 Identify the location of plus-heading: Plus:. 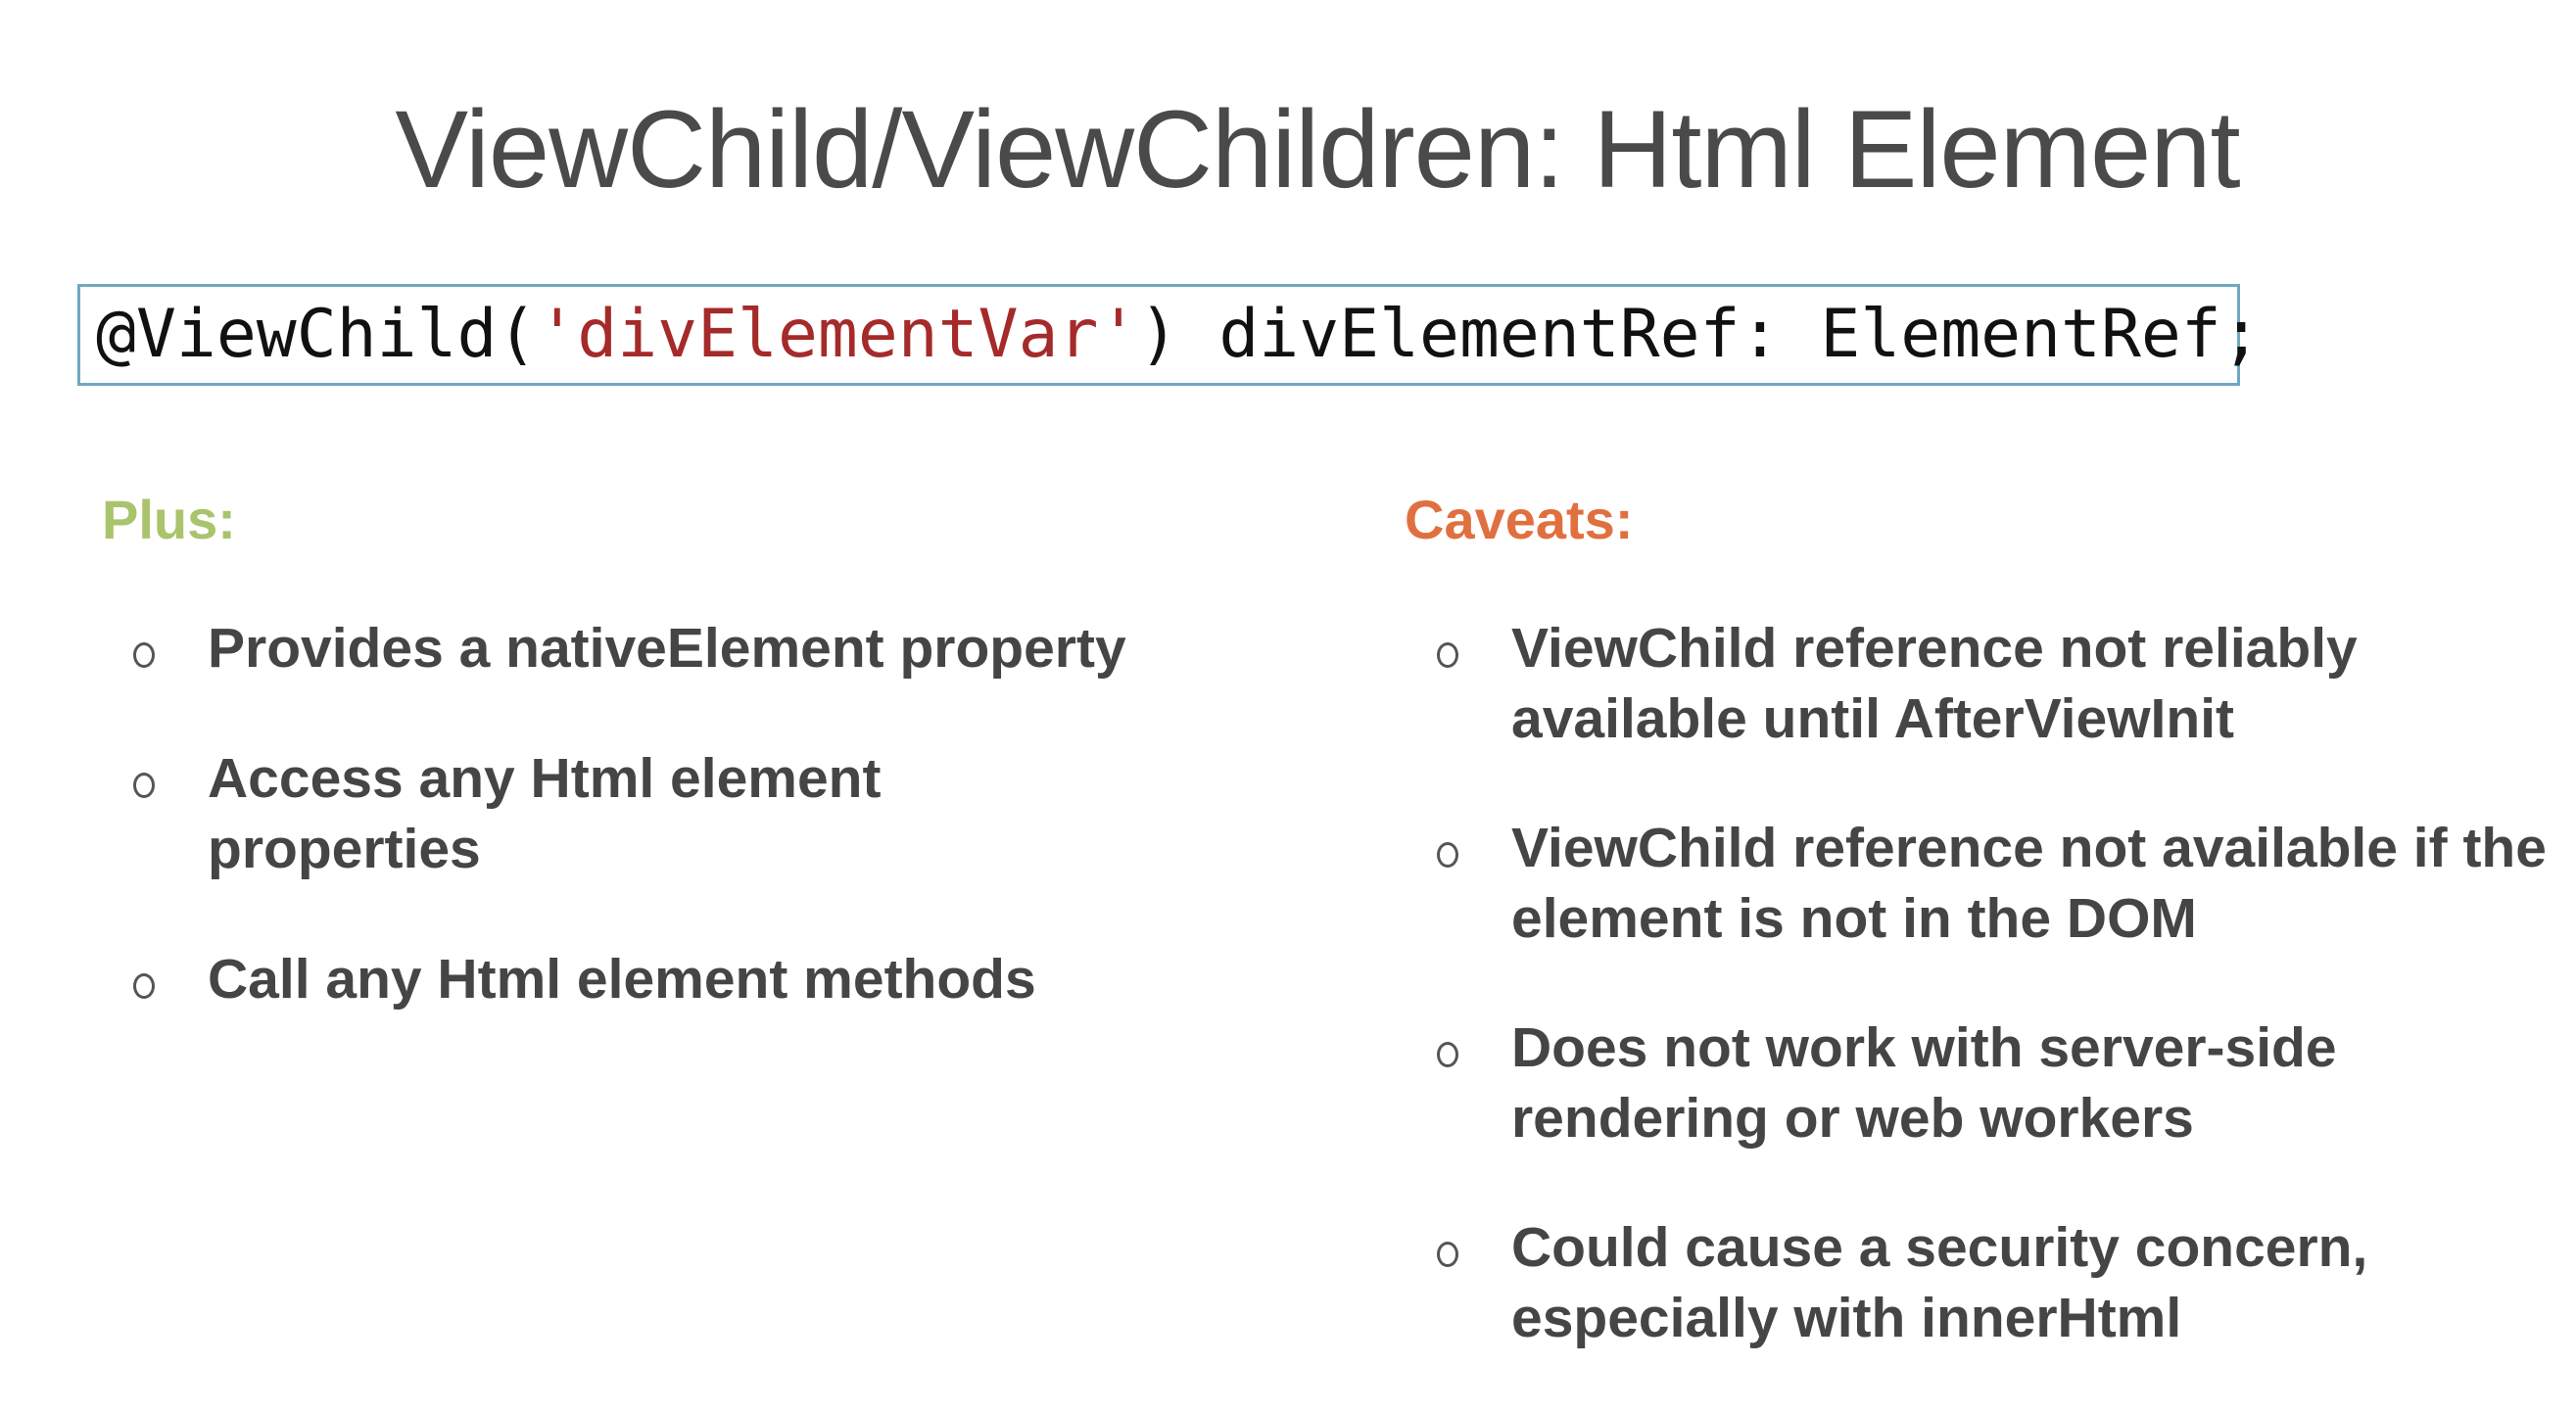
(169, 519).